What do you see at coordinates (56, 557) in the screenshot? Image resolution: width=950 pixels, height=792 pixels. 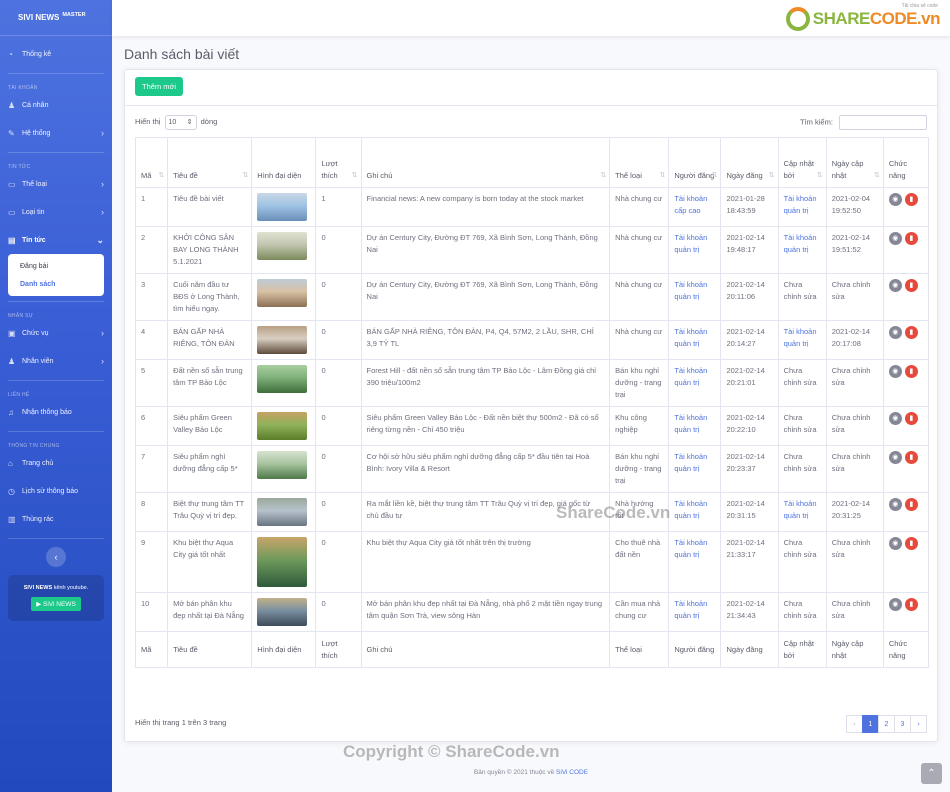 I see `sidebar-toggle-button: ‹` at bounding box center [56, 557].